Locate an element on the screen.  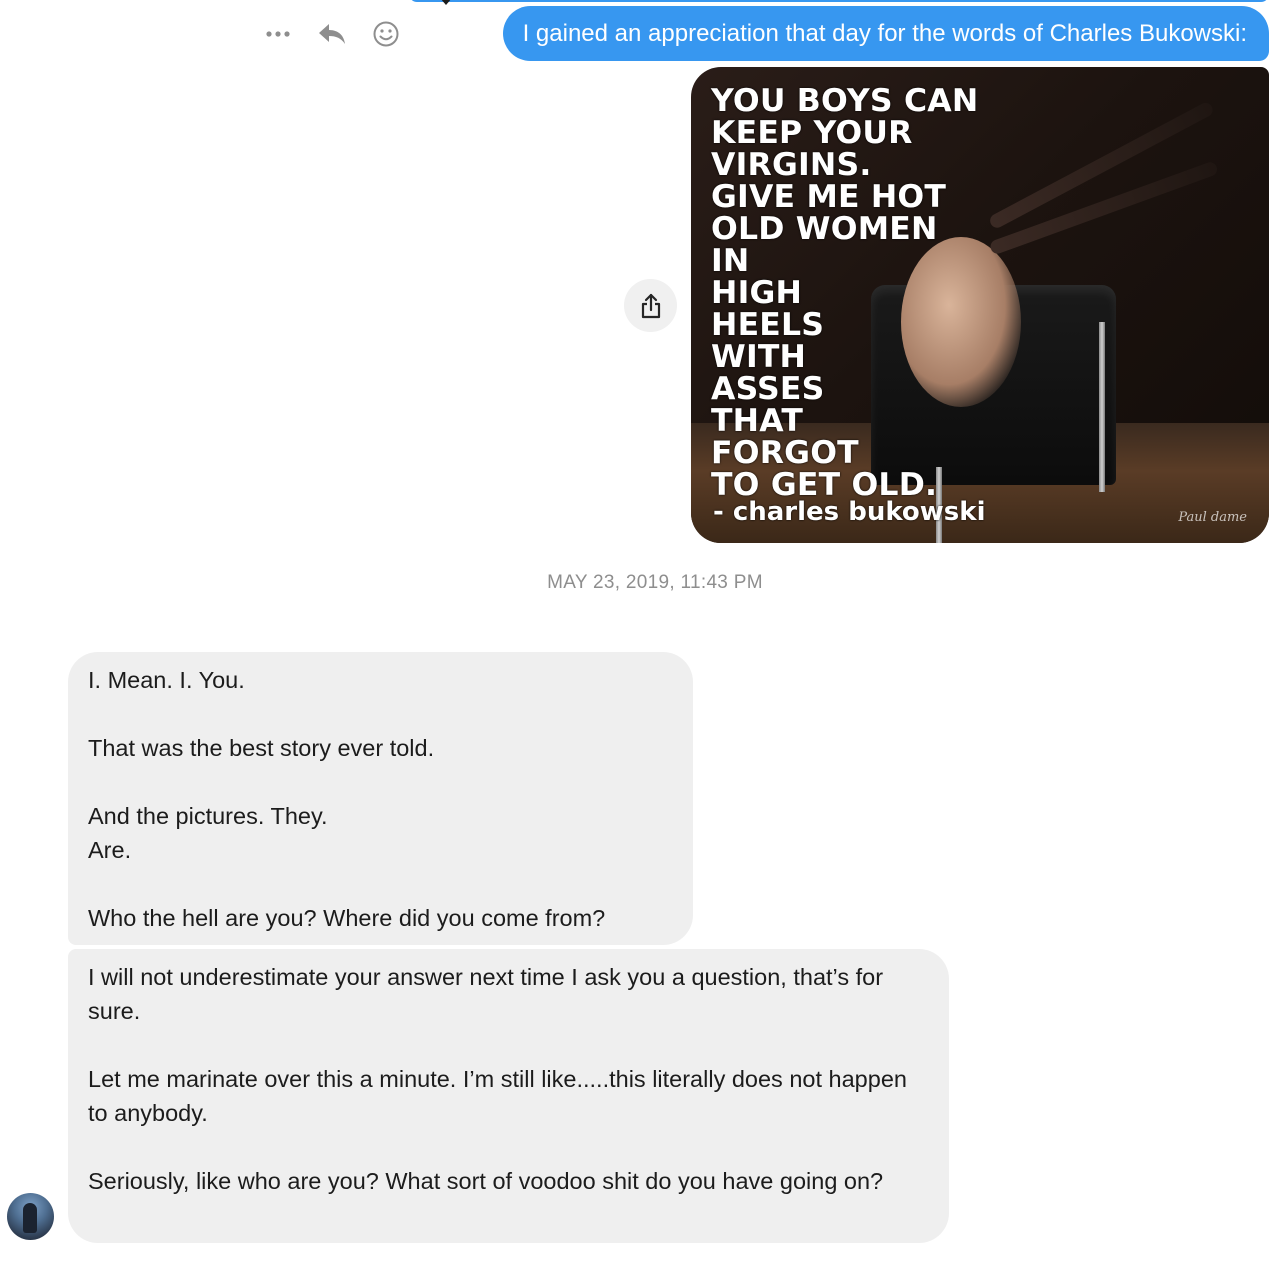
reply-icon is located at coordinates (332, 34).